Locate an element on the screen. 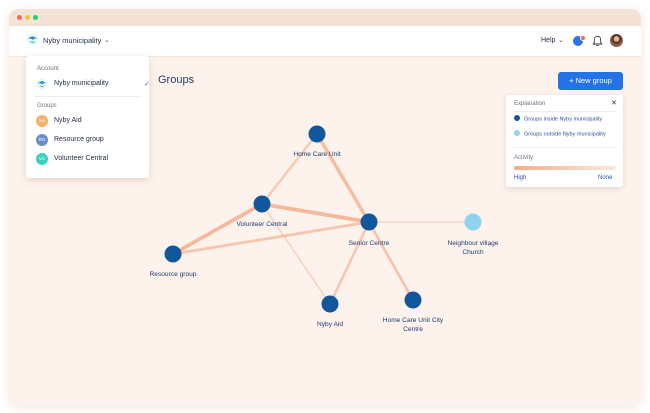 The height and width of the screenshot is (413, 650). graph-node-label: Home Care Unit is located at coordinates (316, 154).